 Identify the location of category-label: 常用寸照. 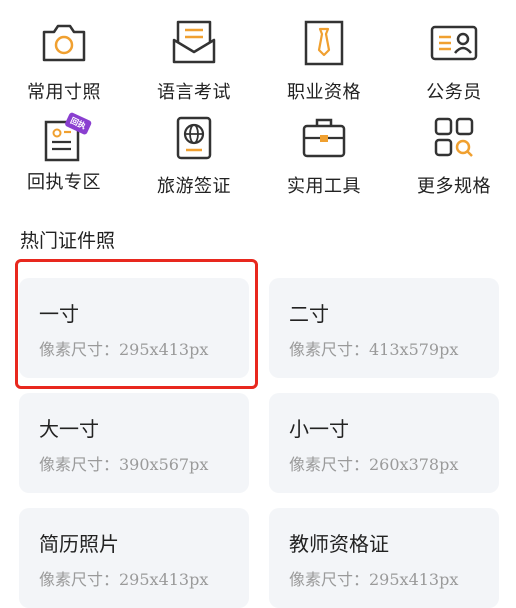
(64, 92).